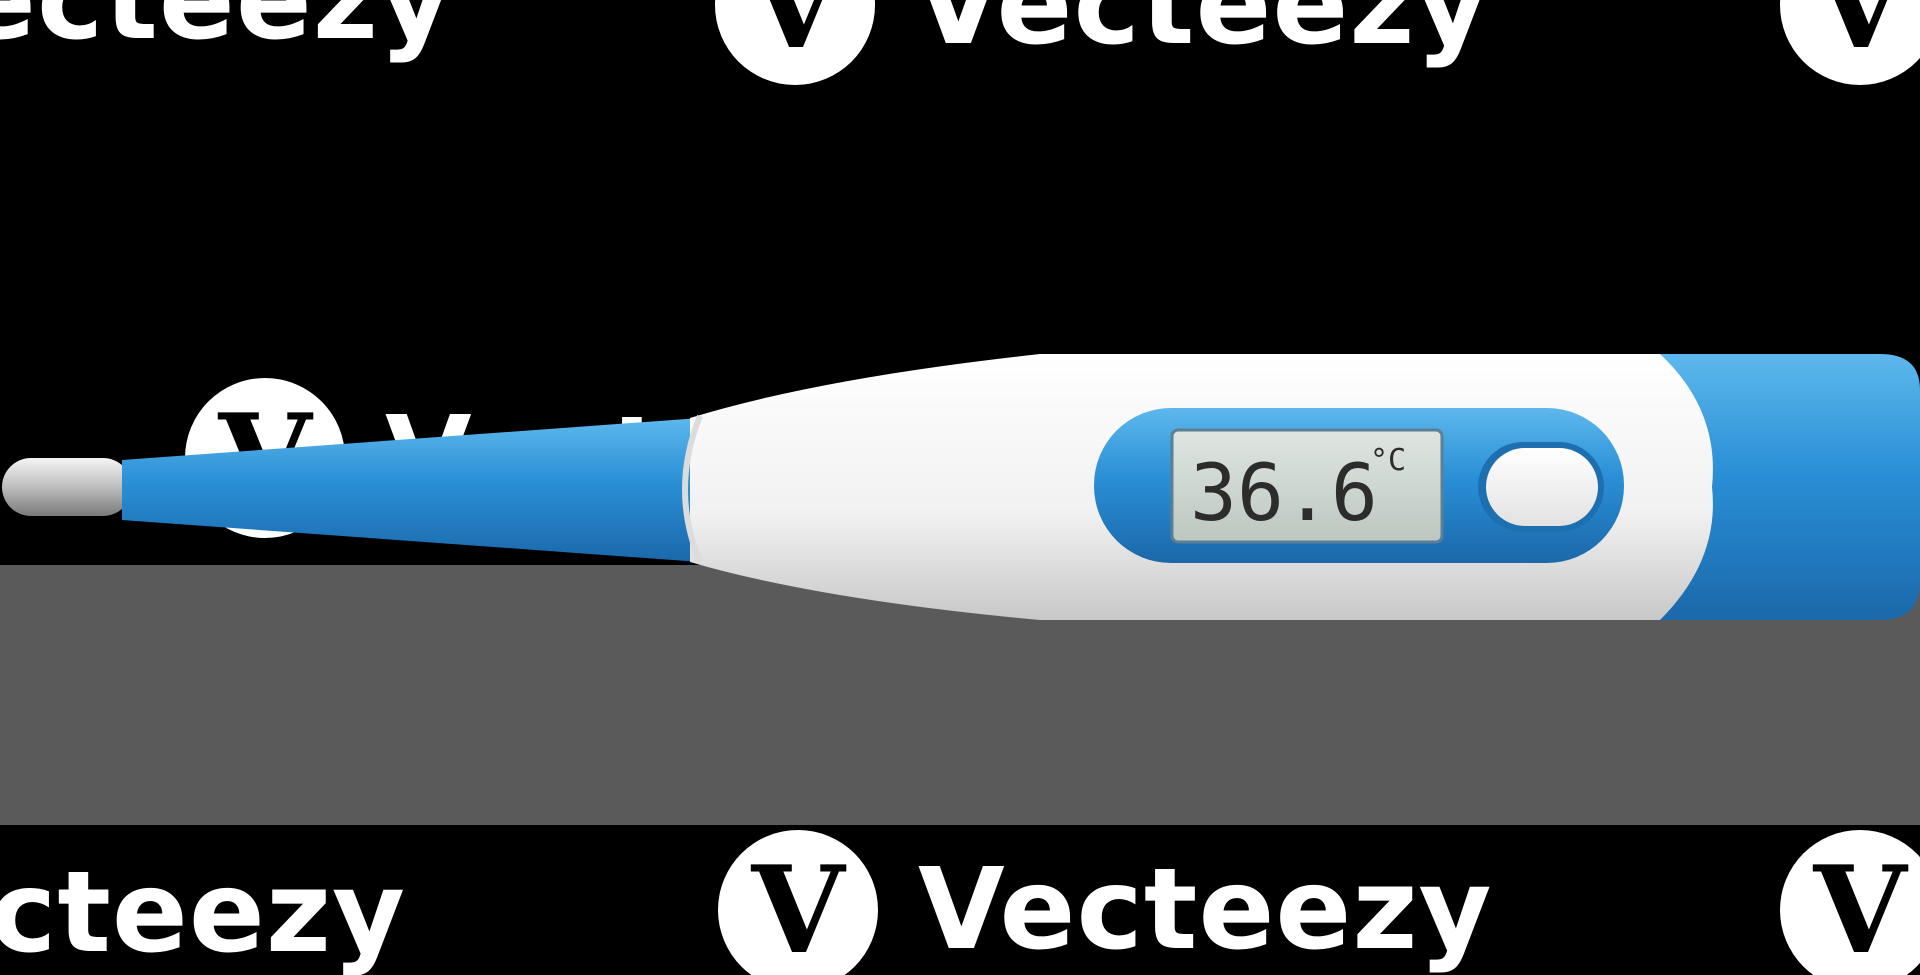 The image size is (1920, 975). Describe the element at coordinates (67, 487) in the screenshot. I see `metal-tip` at that location.